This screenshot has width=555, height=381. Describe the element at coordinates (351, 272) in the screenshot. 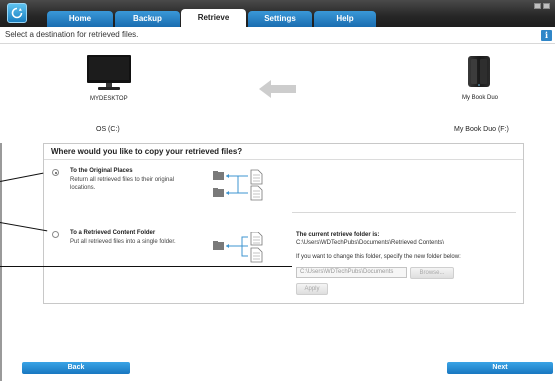

I see `new-folder-input: C:\Users\WDTechPubs\Documents` at that location.